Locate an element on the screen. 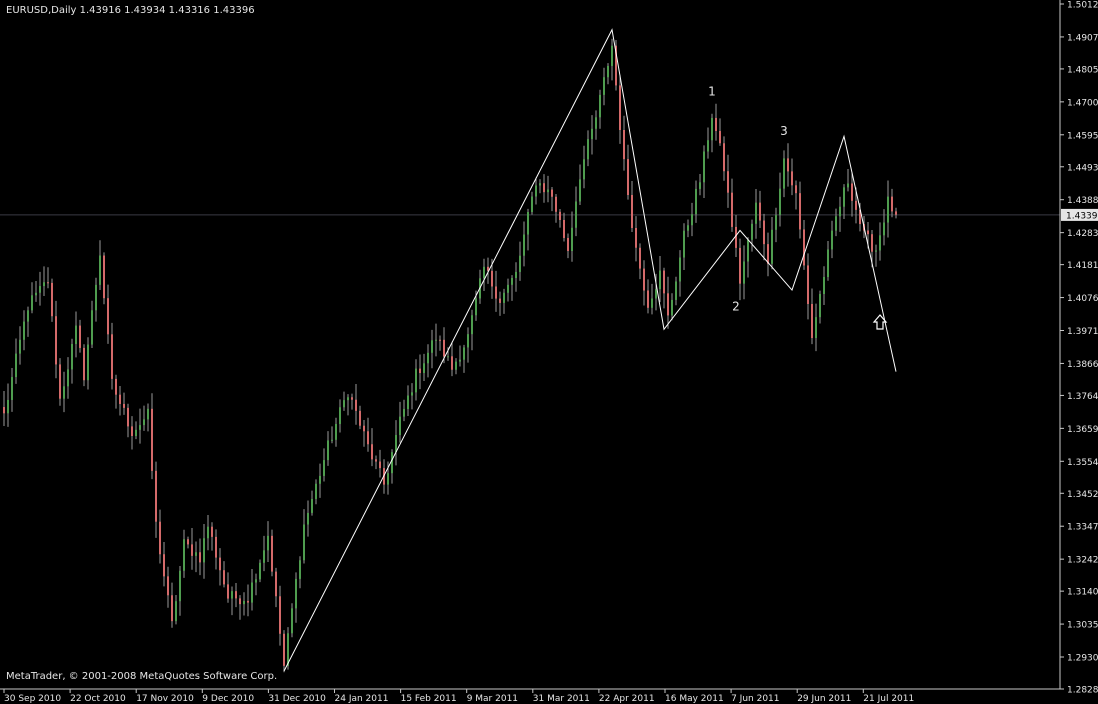 The height and width of the screenshot is (704, 1098). y-tick-label: 1.40760 is located at coordinates (1082, 299).